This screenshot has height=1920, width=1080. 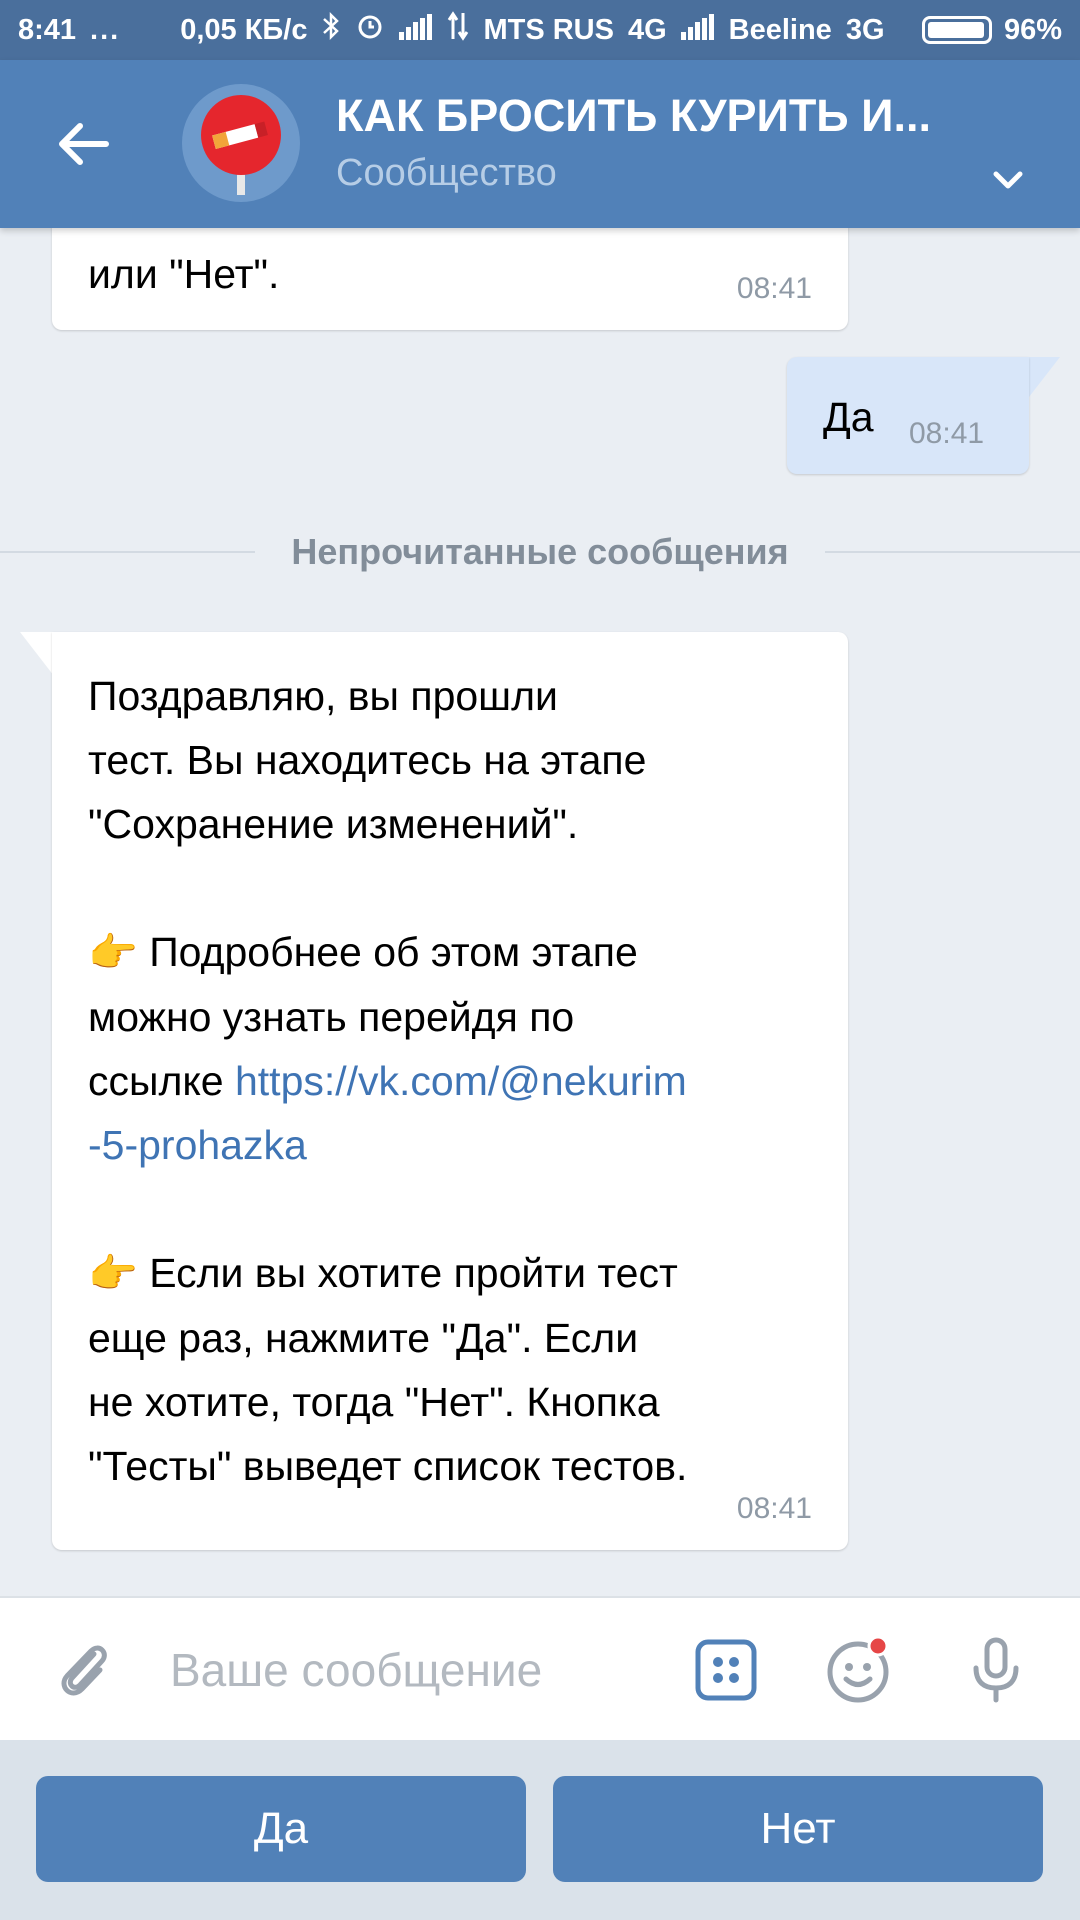 I want to click on yes-button: Да, so click(x=281, y=1829).